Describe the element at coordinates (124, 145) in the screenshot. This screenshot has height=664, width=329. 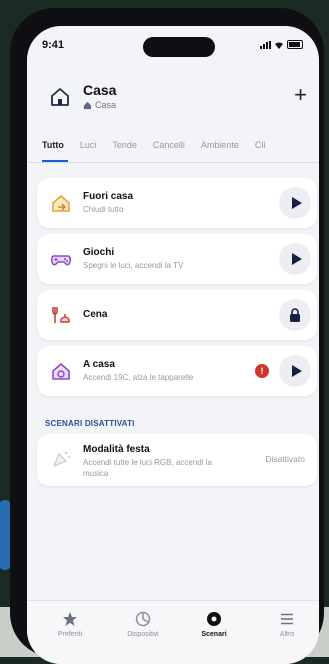
I see `tab-tende: Tende` at that location.